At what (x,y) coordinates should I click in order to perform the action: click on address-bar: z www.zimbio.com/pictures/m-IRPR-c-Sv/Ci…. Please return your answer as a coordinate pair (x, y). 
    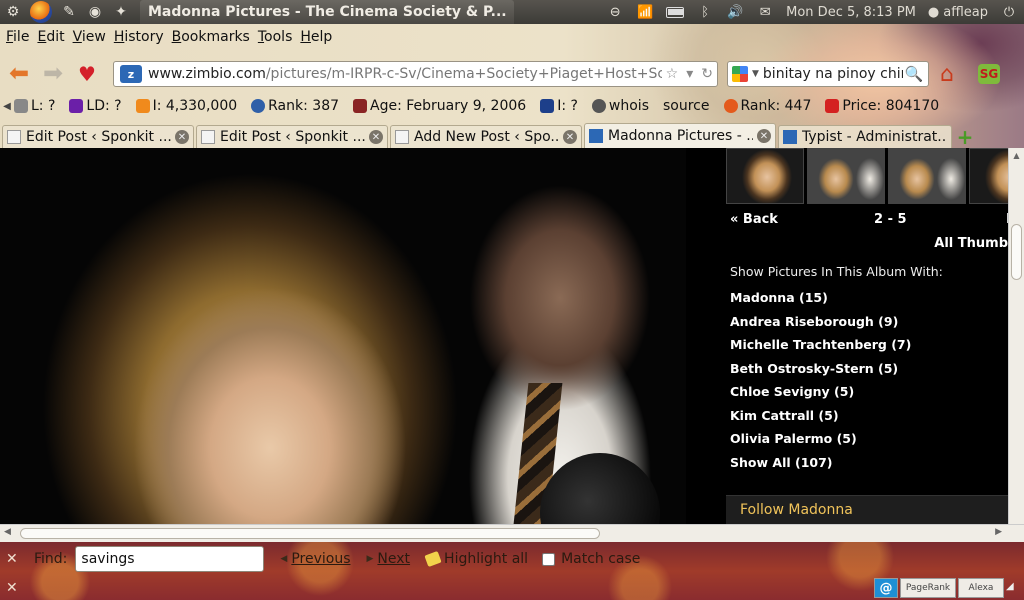
    Looking at the image, I should click on (415, 74).